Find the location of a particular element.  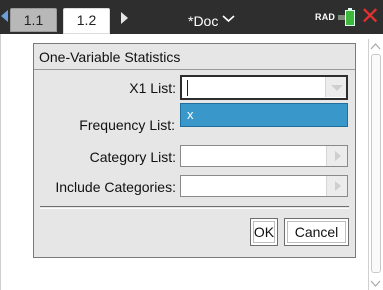

document-menu: *Doc is located at coordinates (211, 19).